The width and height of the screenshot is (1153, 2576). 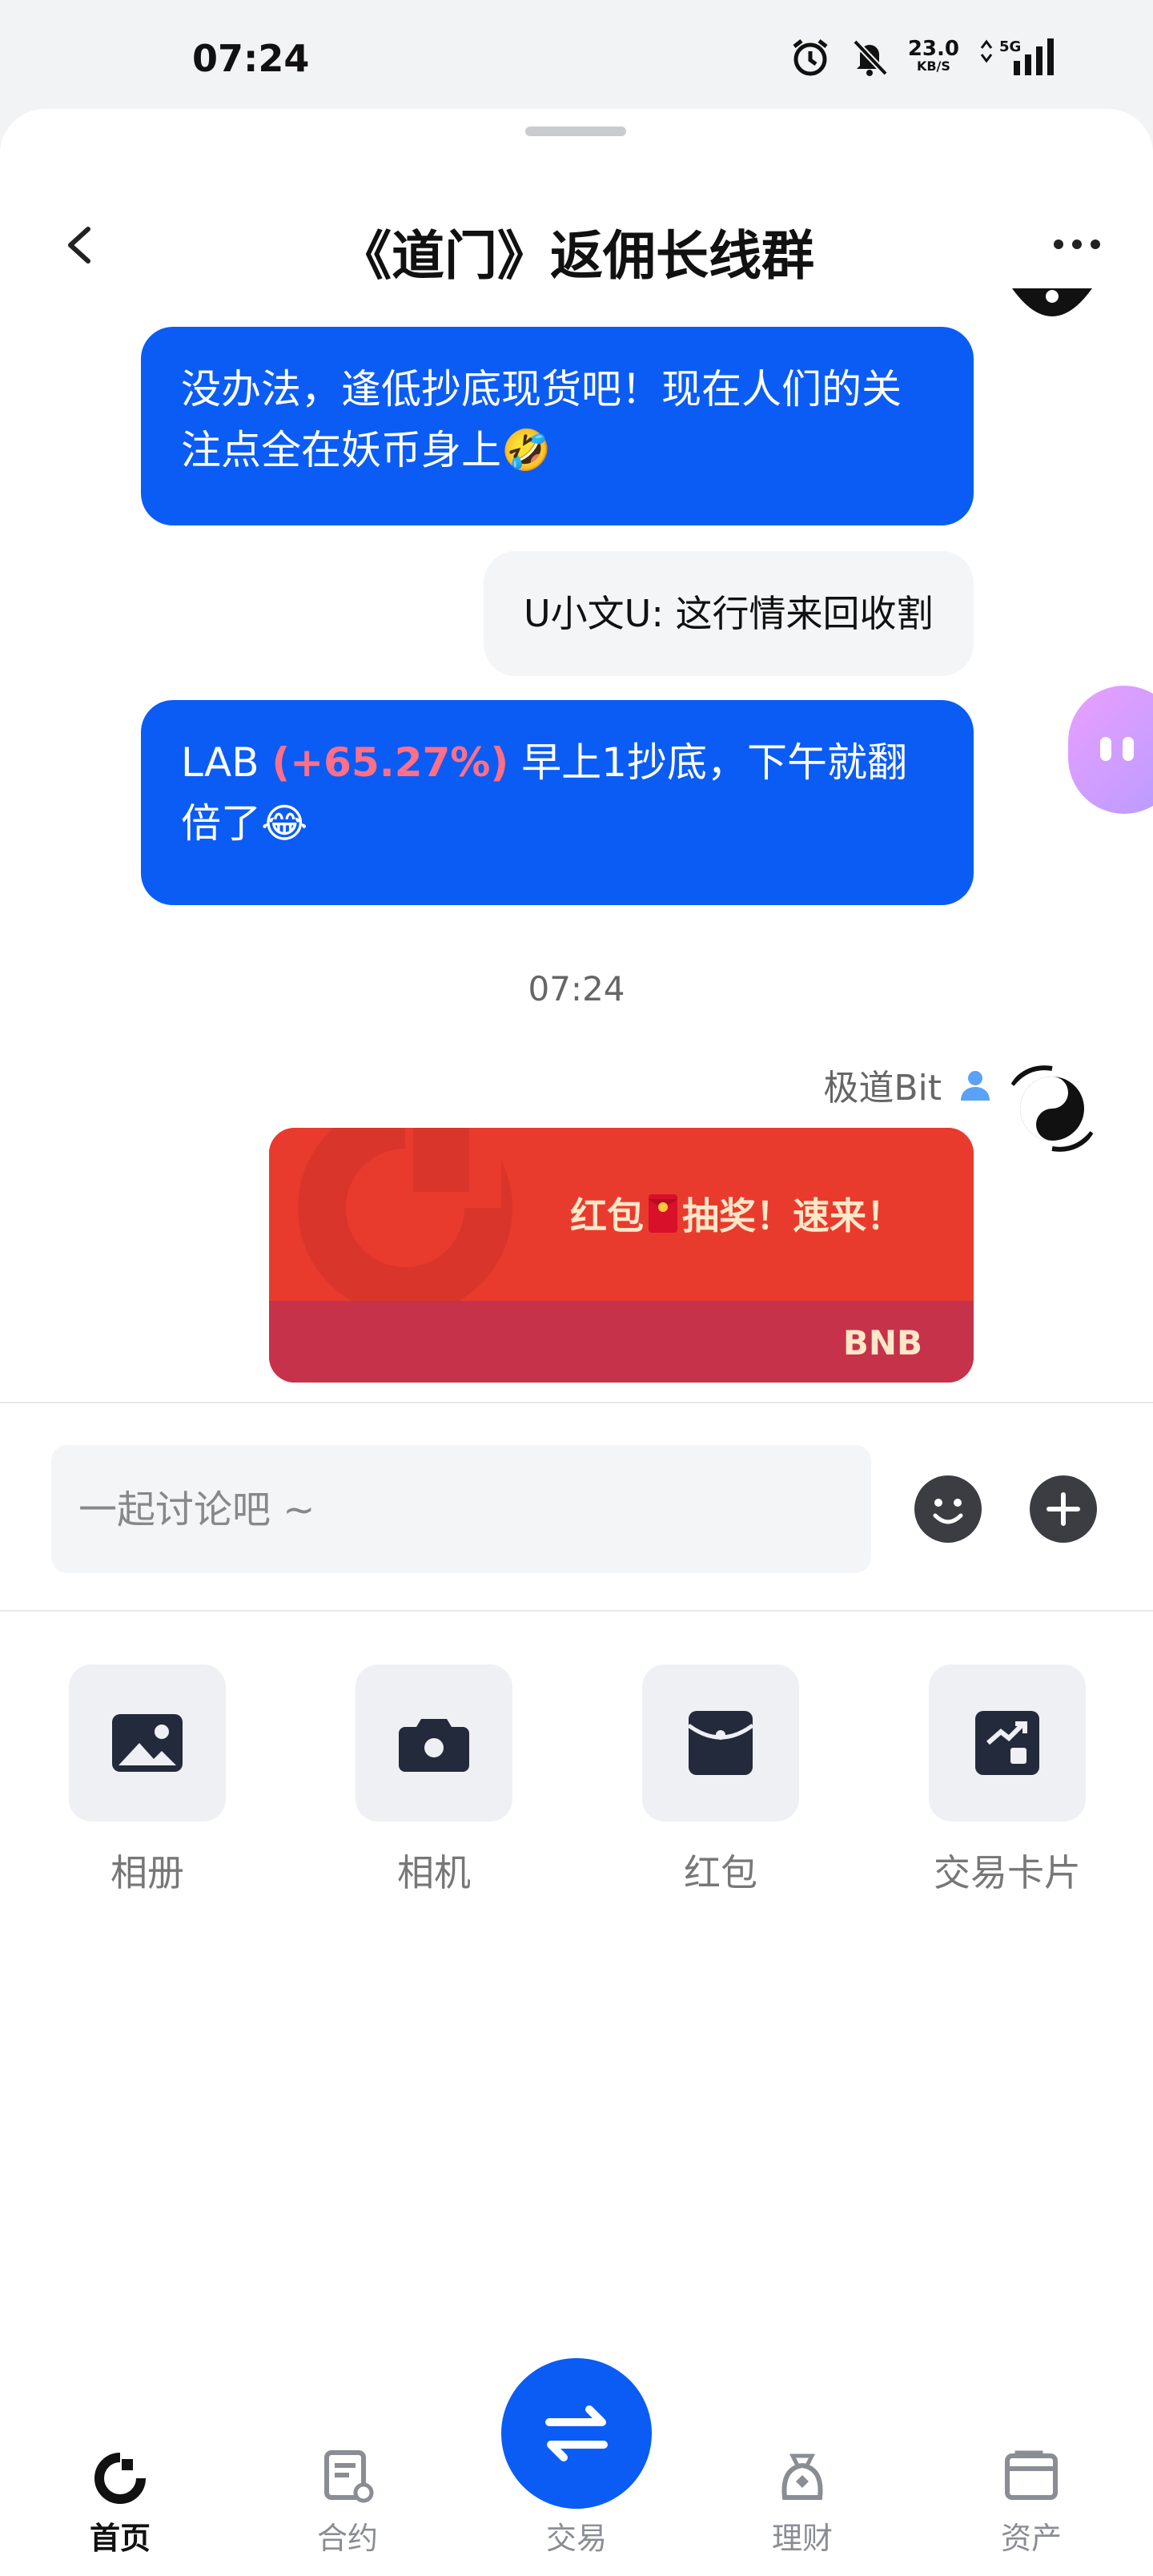 What do you see at coordinates (802, 2476) in the screenshot?
I see `finance-bag-icon` at bounding box center [802, 2476].